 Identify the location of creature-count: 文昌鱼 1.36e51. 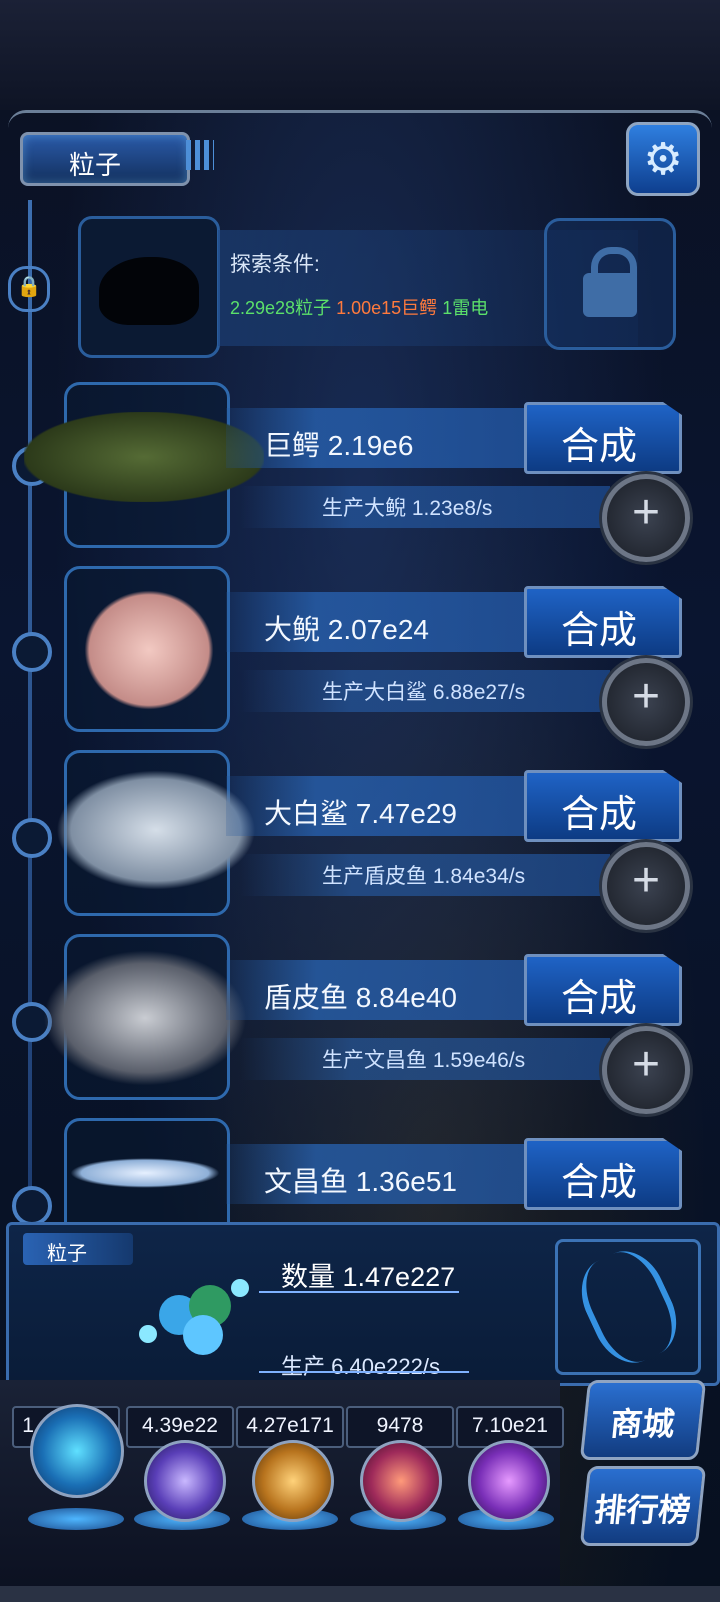
(360, 1181).